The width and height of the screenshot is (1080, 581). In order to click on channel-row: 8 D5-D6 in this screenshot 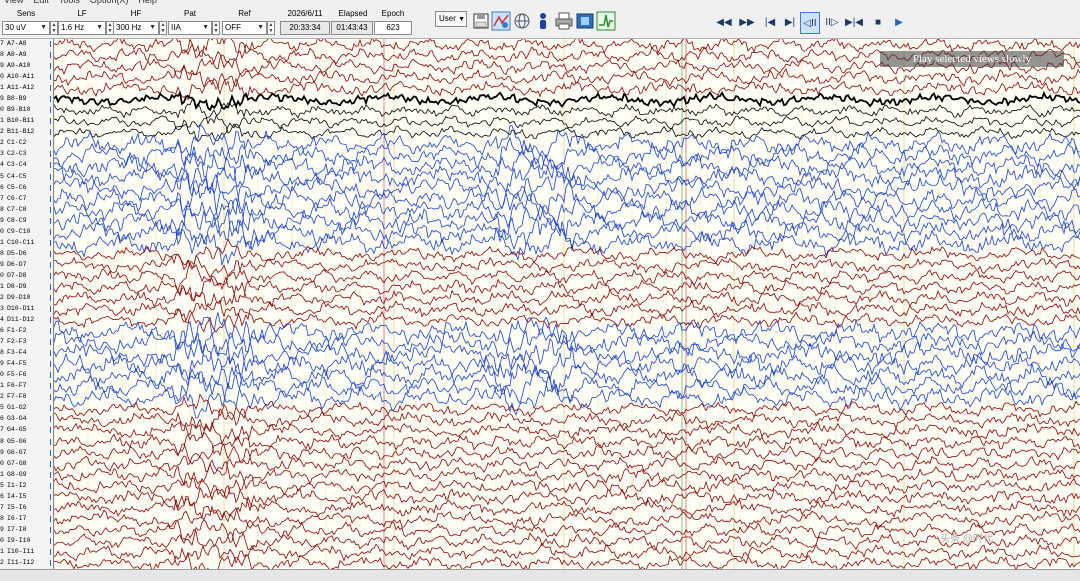, I will do `click(26, 254)`.